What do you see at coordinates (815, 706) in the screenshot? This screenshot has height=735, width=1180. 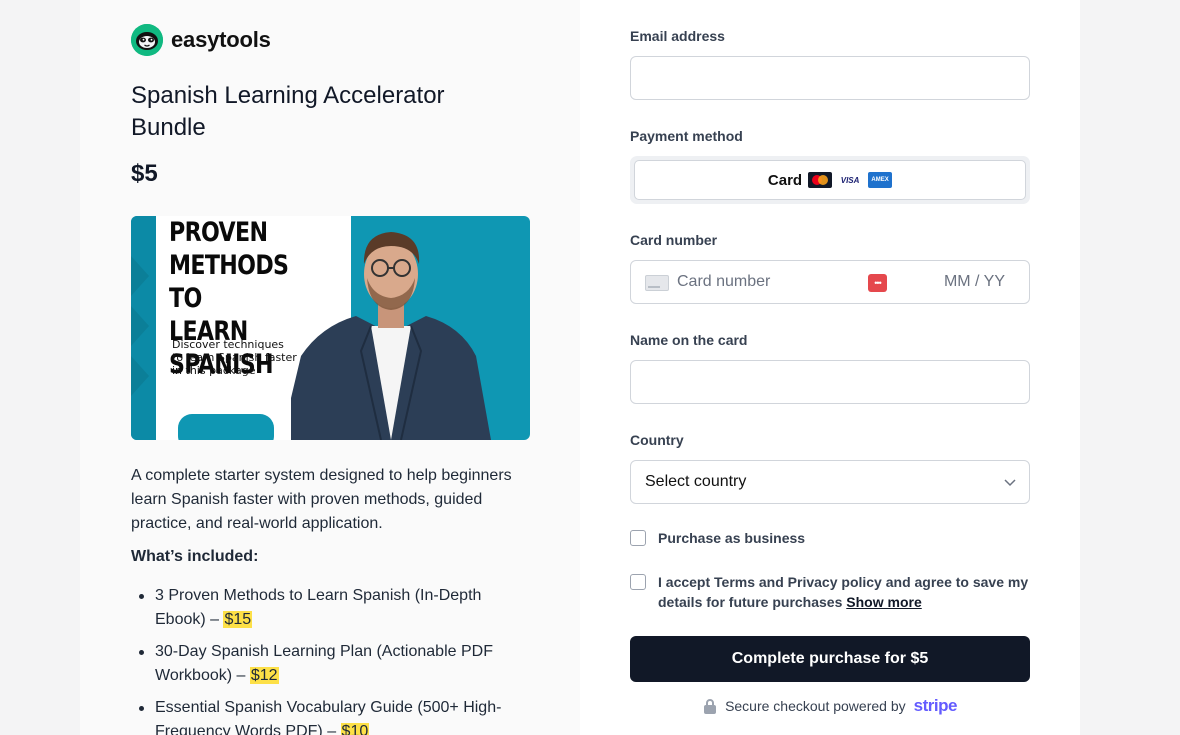 I see `secure-text: Secure checkout powered by` at bounding box center [815, 706].